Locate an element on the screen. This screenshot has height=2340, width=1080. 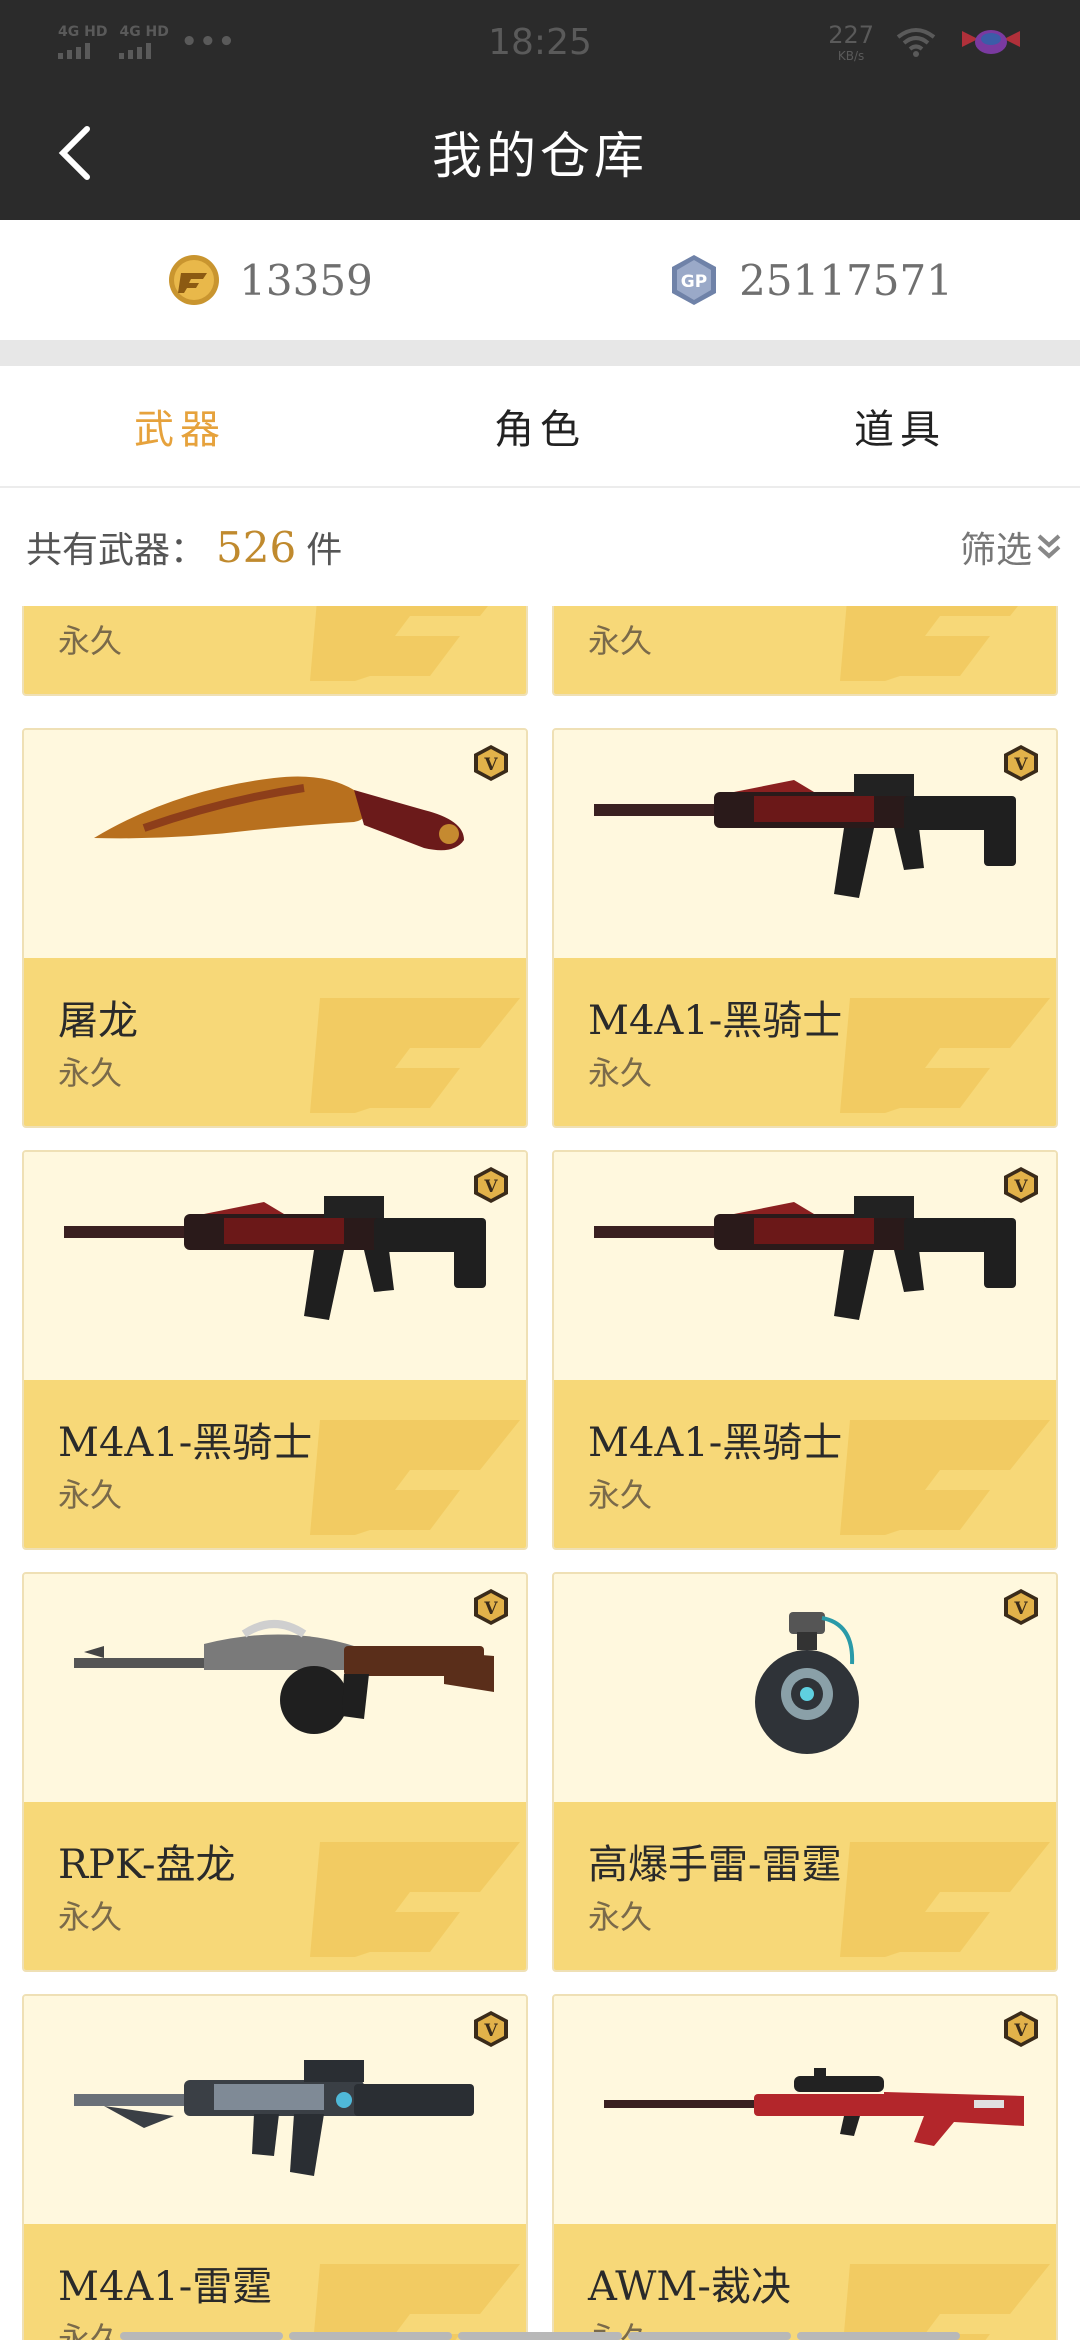
count-unit: 件 is located at coordinates (324, 550).